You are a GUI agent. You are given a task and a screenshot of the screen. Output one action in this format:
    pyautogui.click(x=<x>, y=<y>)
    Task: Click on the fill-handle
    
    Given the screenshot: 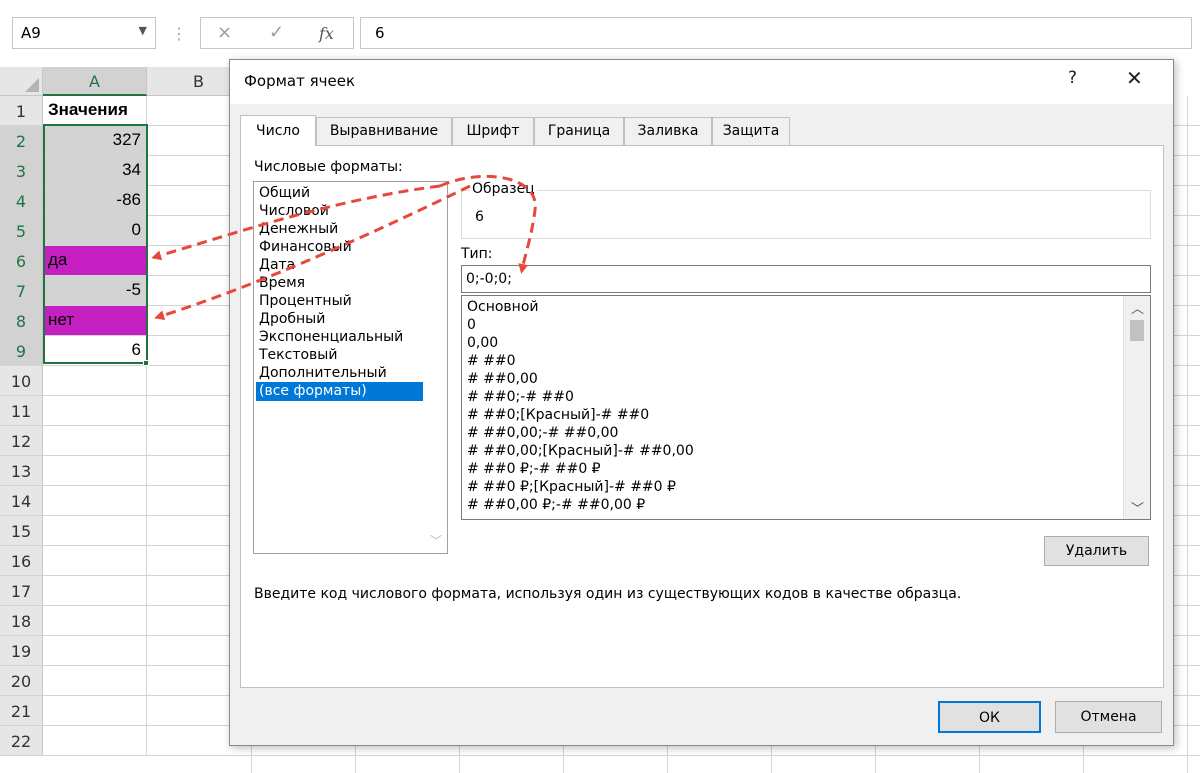 What is the action you would take?
    pyautogui.click(x=146, y=363)
    